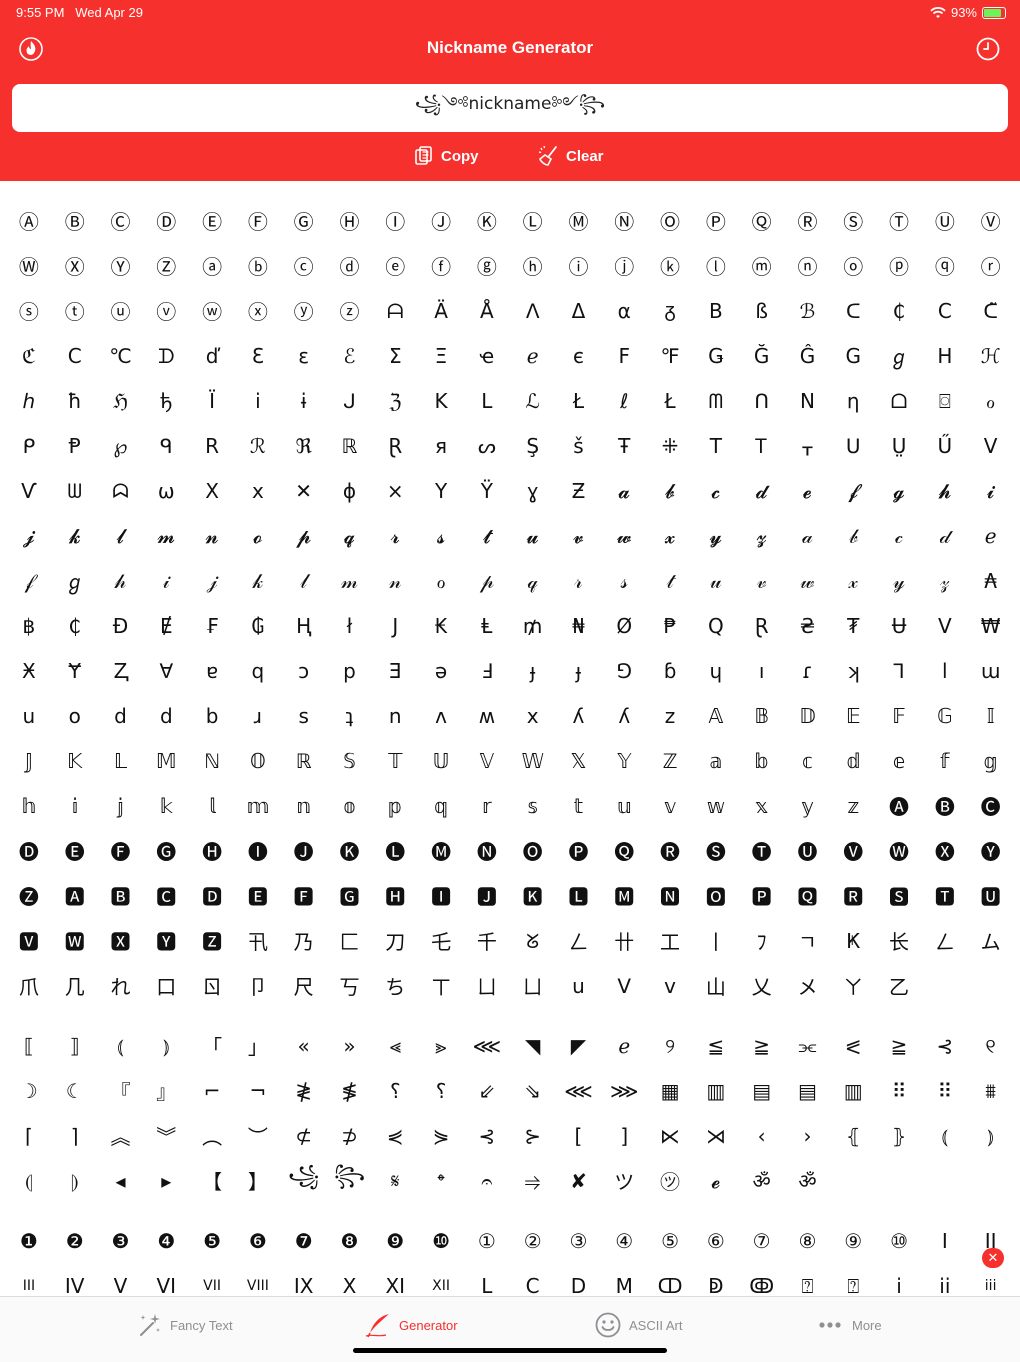 This screenshot has height=1362, width=1020. I want to click on symbol-cell: 🆇, so click(121, 940).